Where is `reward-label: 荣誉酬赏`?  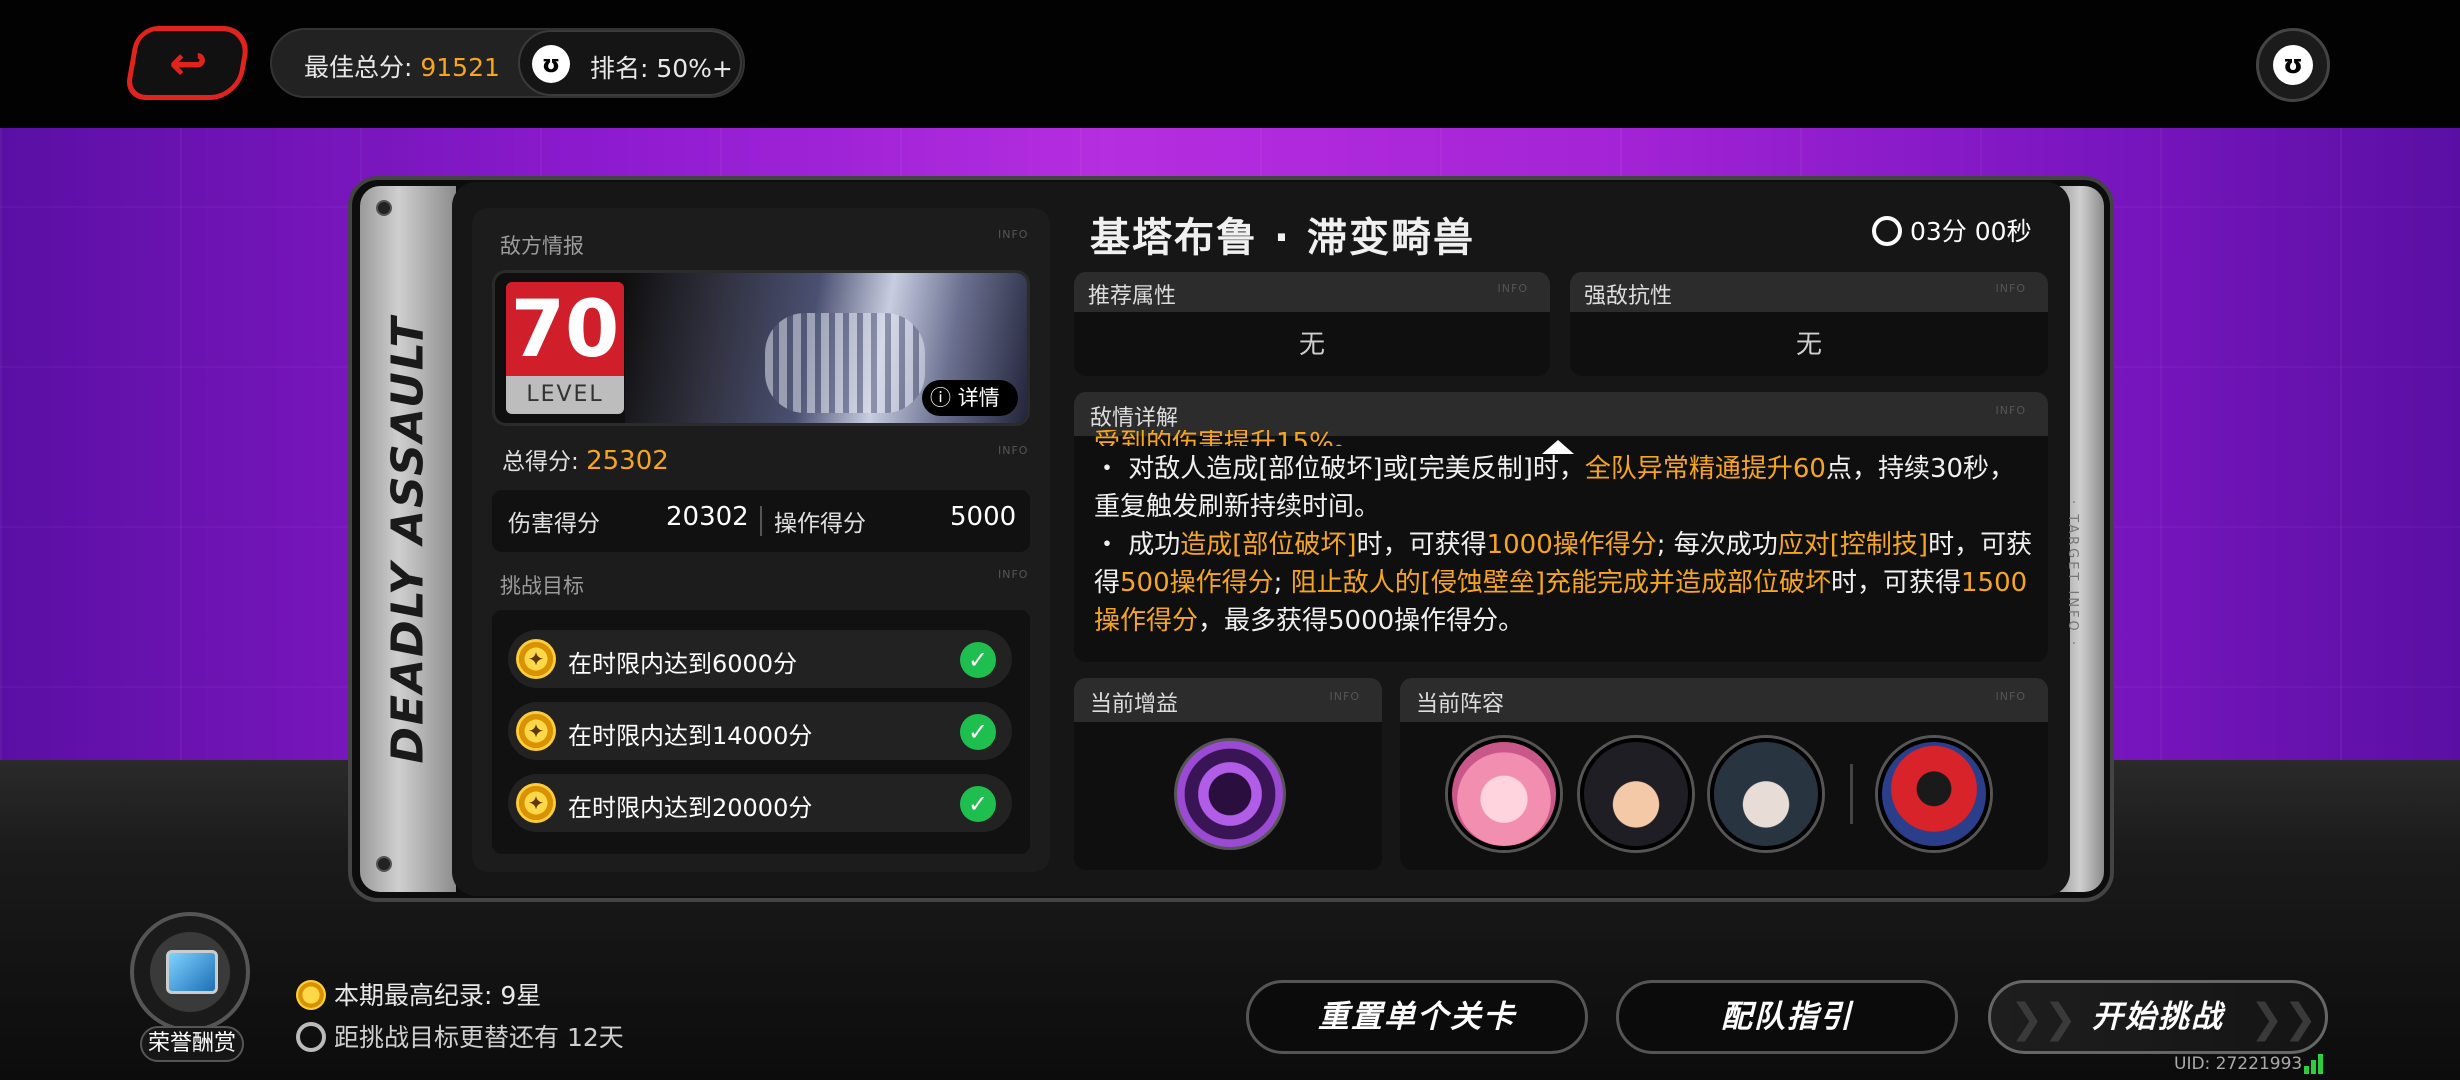 reward-label: 荣誉酬赏 is located at coordinates (192, 1044).